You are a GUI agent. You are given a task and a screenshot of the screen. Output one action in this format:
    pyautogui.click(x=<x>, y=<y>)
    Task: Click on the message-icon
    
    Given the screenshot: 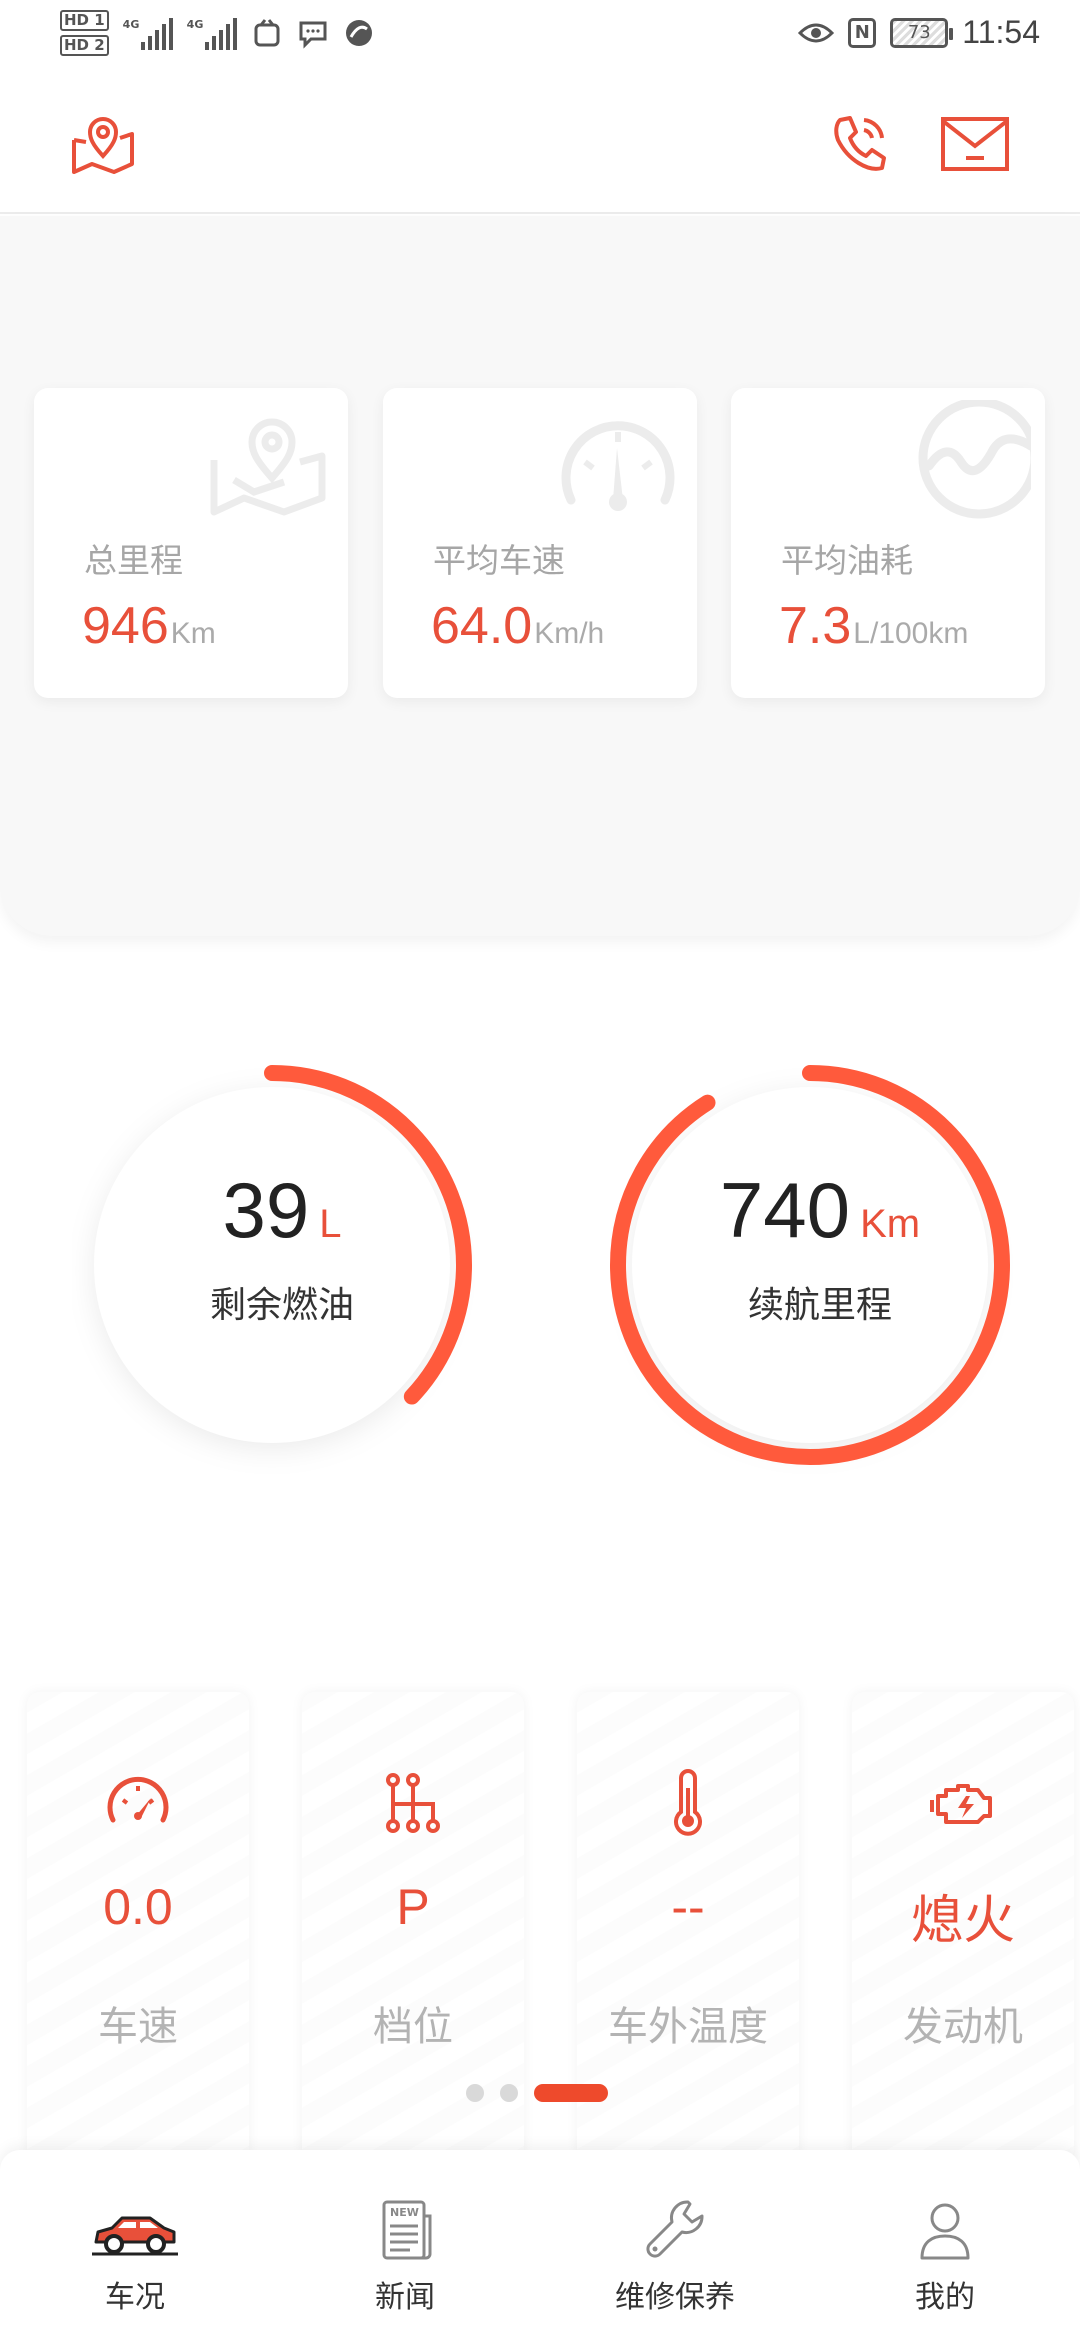 What is the action you would take?
    pyautogui.click(x=313, y=35)
    